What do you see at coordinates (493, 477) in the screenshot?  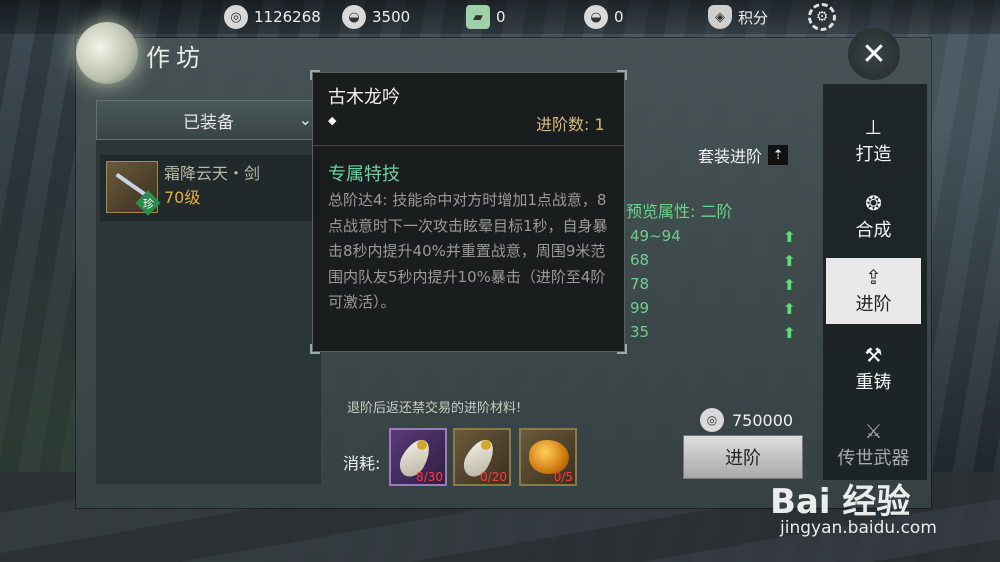 I see `material-count: 0/20` at bounding box center [493, 477].